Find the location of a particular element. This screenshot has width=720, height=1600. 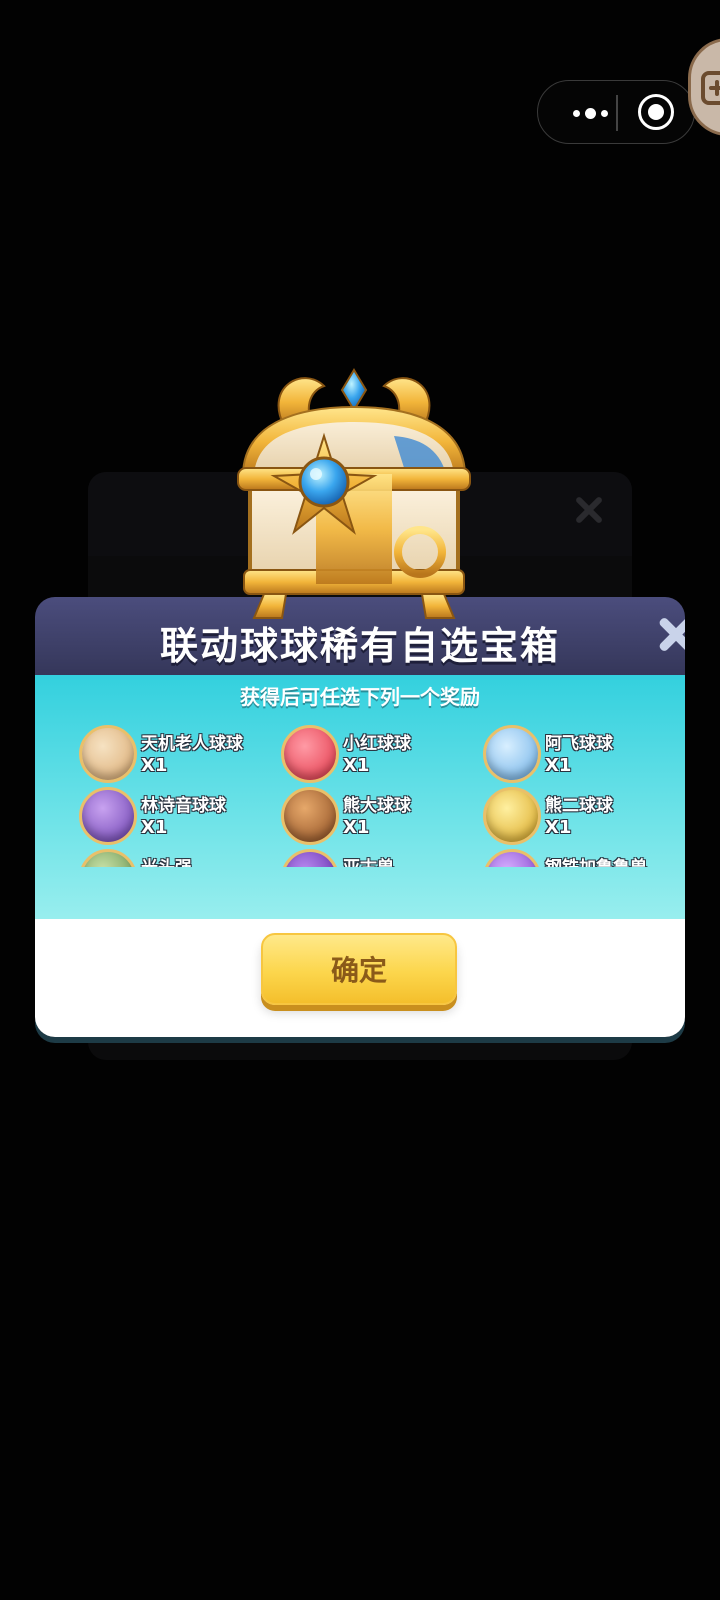

close-icon is located at coordinates (670, 634).